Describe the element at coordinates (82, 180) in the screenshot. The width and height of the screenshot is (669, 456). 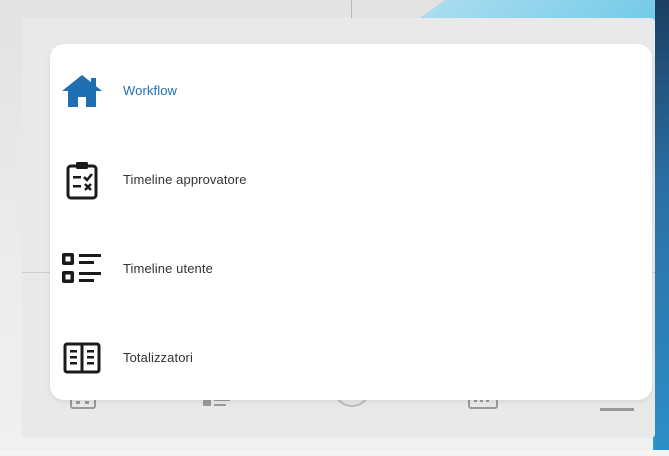
I see `clipboard-check-icon` at that location.